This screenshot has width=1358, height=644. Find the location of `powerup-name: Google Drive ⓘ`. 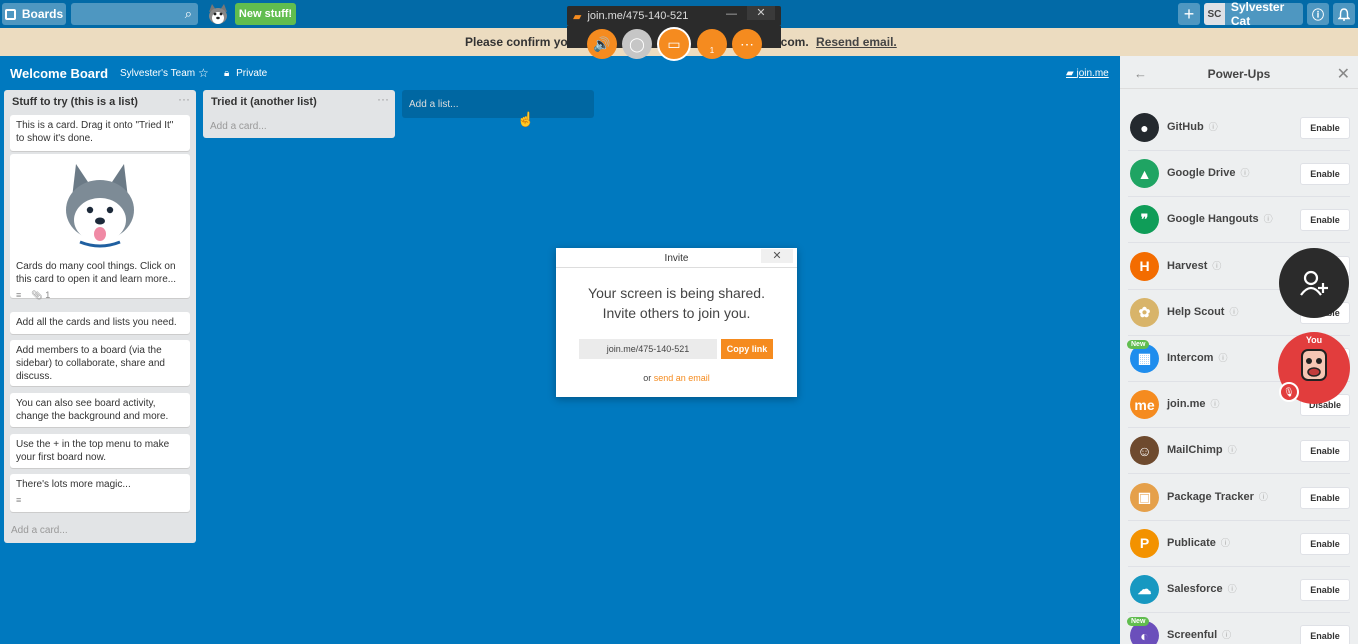

powerup-name: Google Drive ⓘ is located at coordinates (1208, 173).